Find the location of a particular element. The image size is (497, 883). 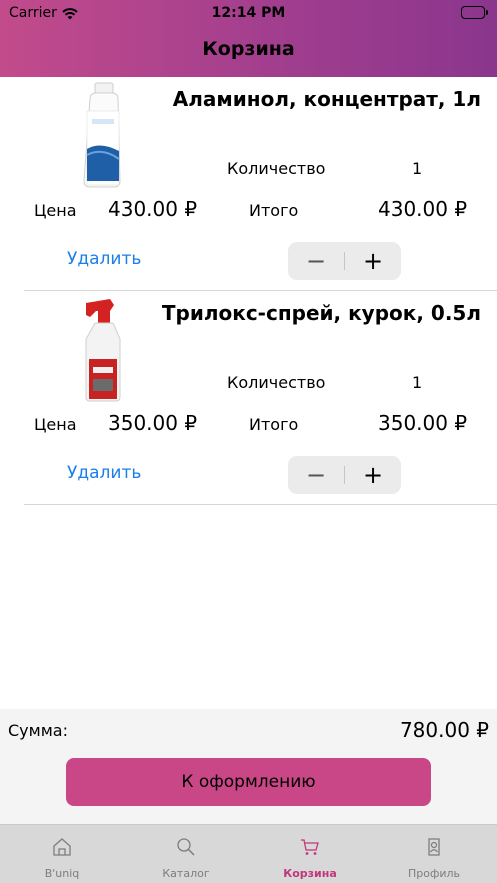

sum-label: Сумма: is located at coordinates (38, 730).